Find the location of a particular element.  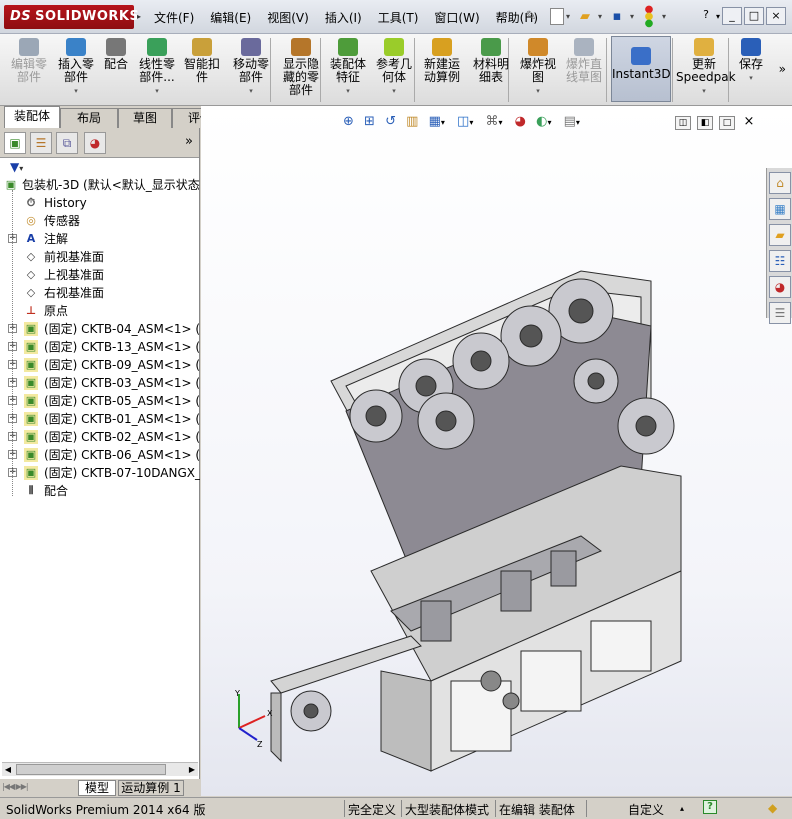

mate-button: 配合 is located at coordinates (116, 54).